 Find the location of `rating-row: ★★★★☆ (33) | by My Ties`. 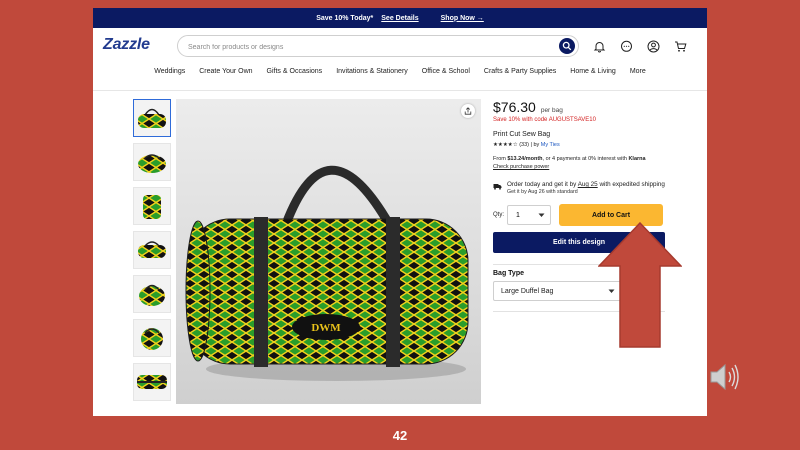

rating-row: ★★★★☆ (33) | by My Ties is located at coordinates (580, 145).